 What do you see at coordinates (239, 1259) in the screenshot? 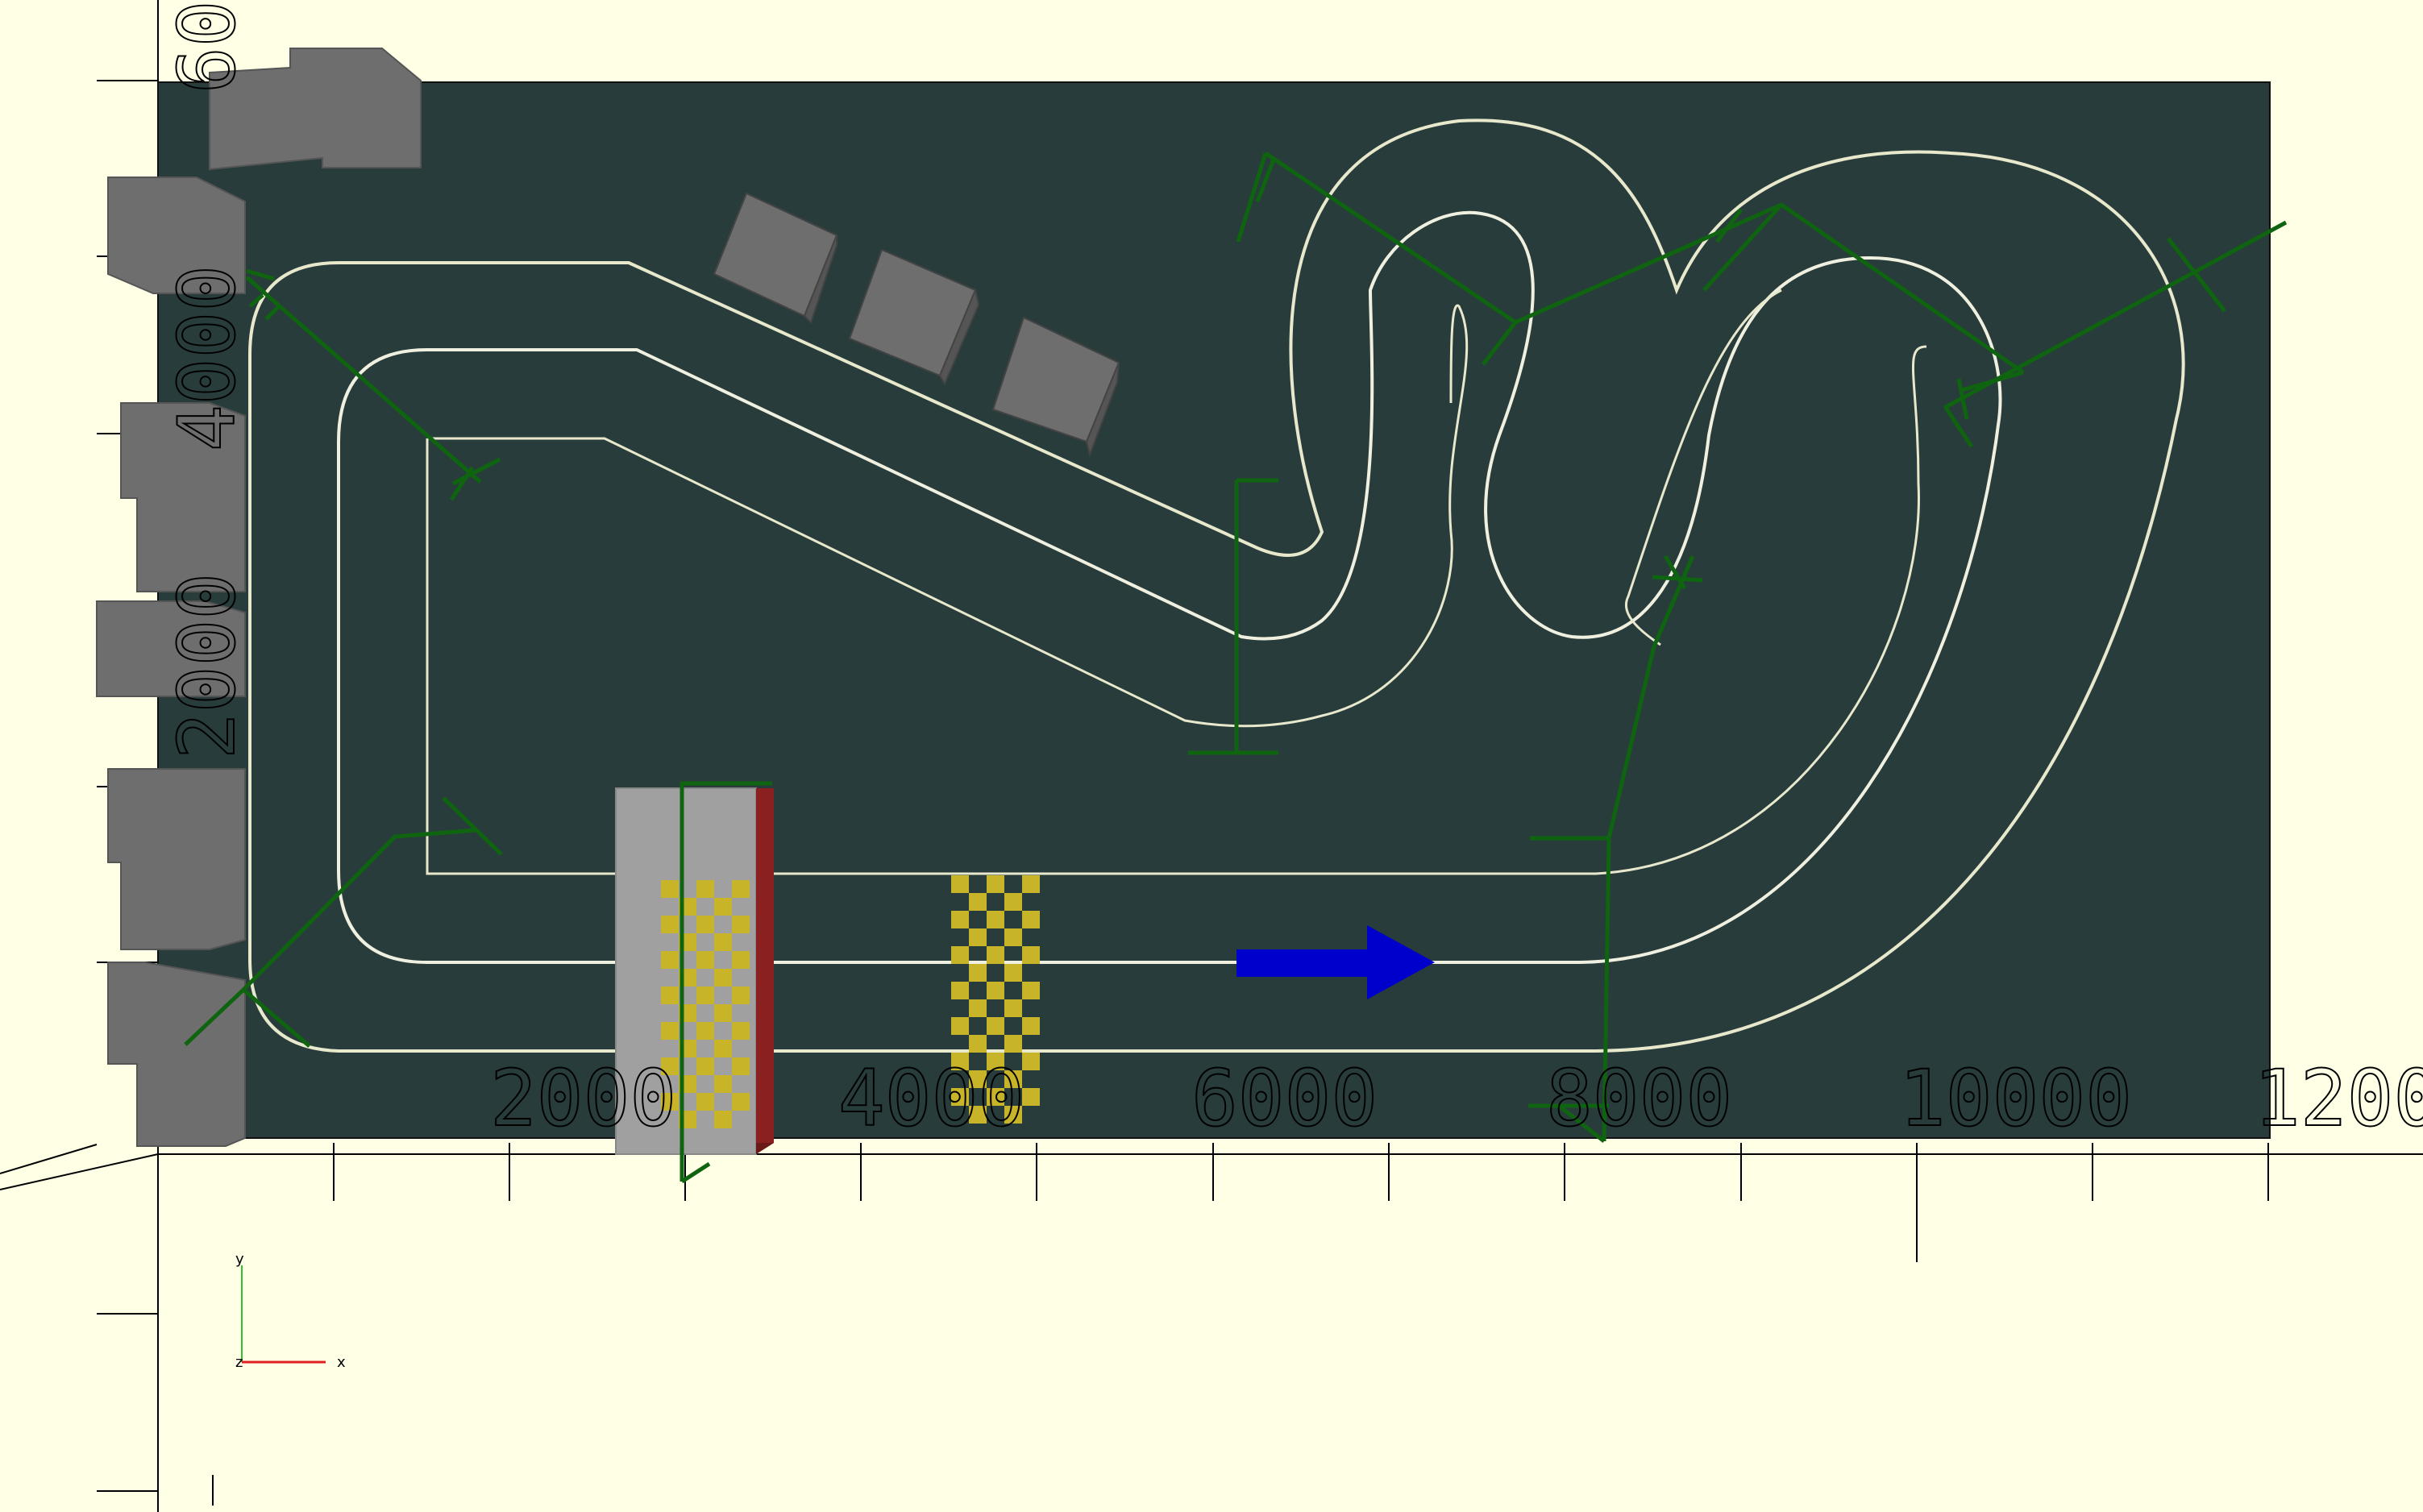
I see `gizmo-y-label: y` at bounding box center [239, 1259].